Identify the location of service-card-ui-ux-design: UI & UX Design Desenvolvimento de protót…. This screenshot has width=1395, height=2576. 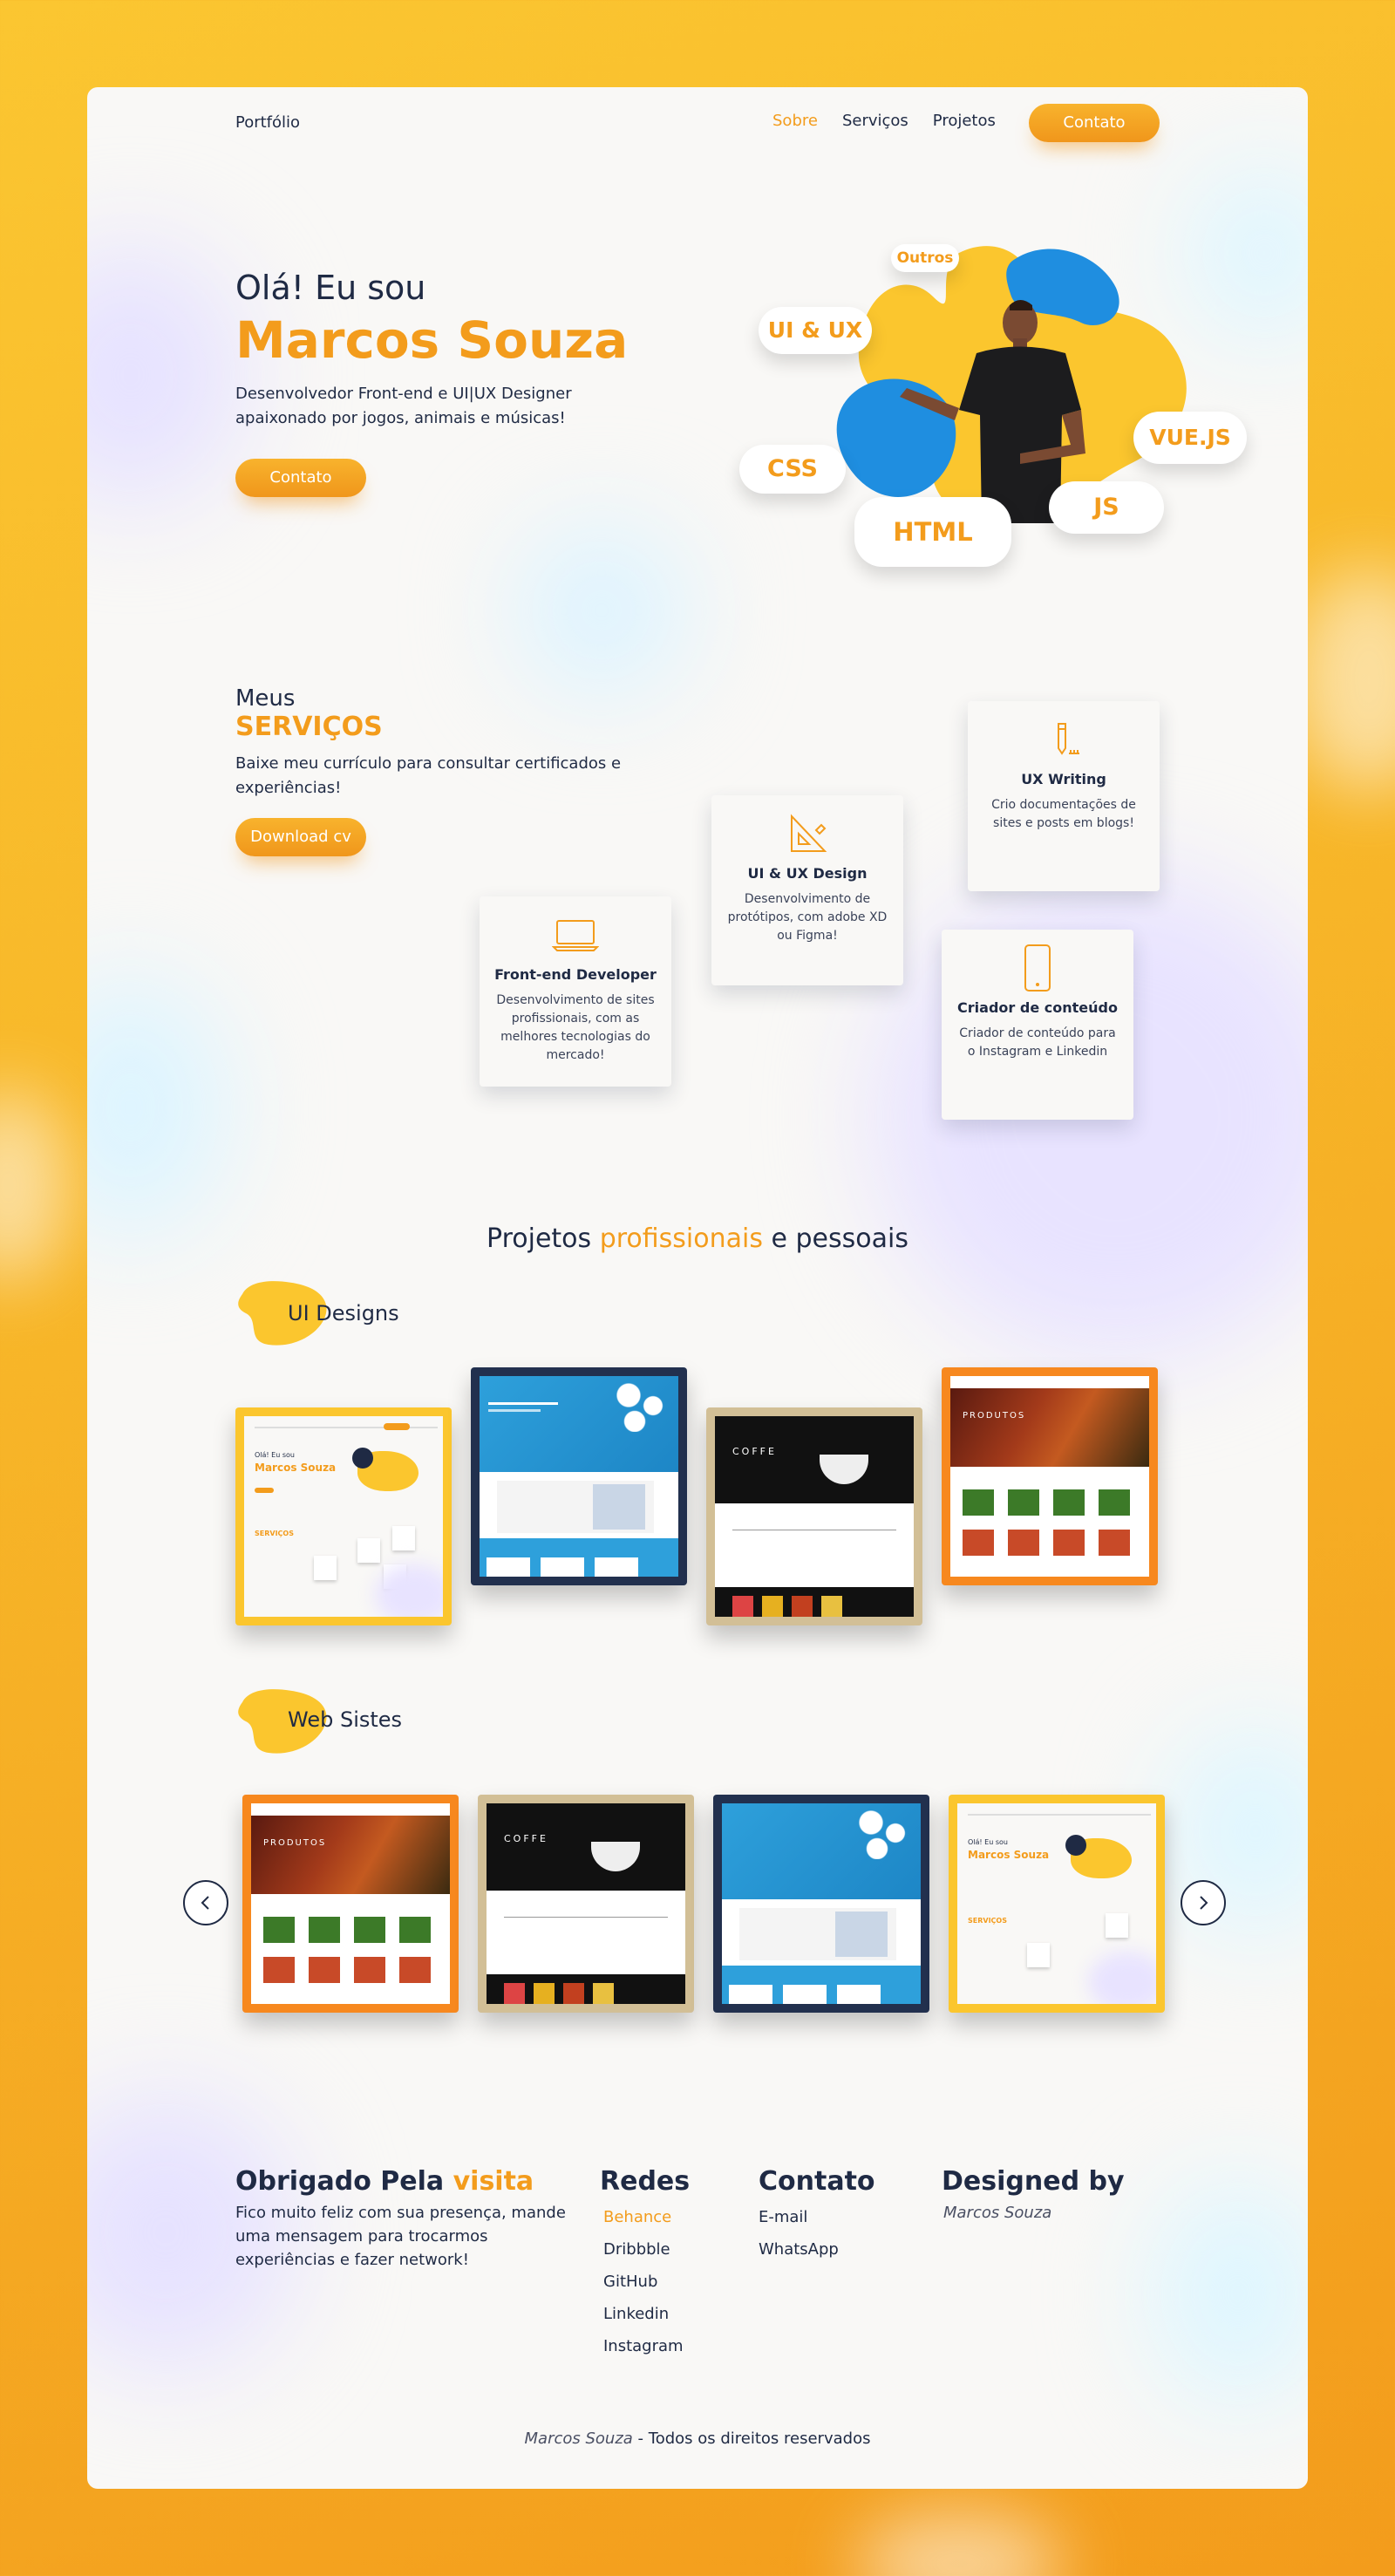
(807, 890).